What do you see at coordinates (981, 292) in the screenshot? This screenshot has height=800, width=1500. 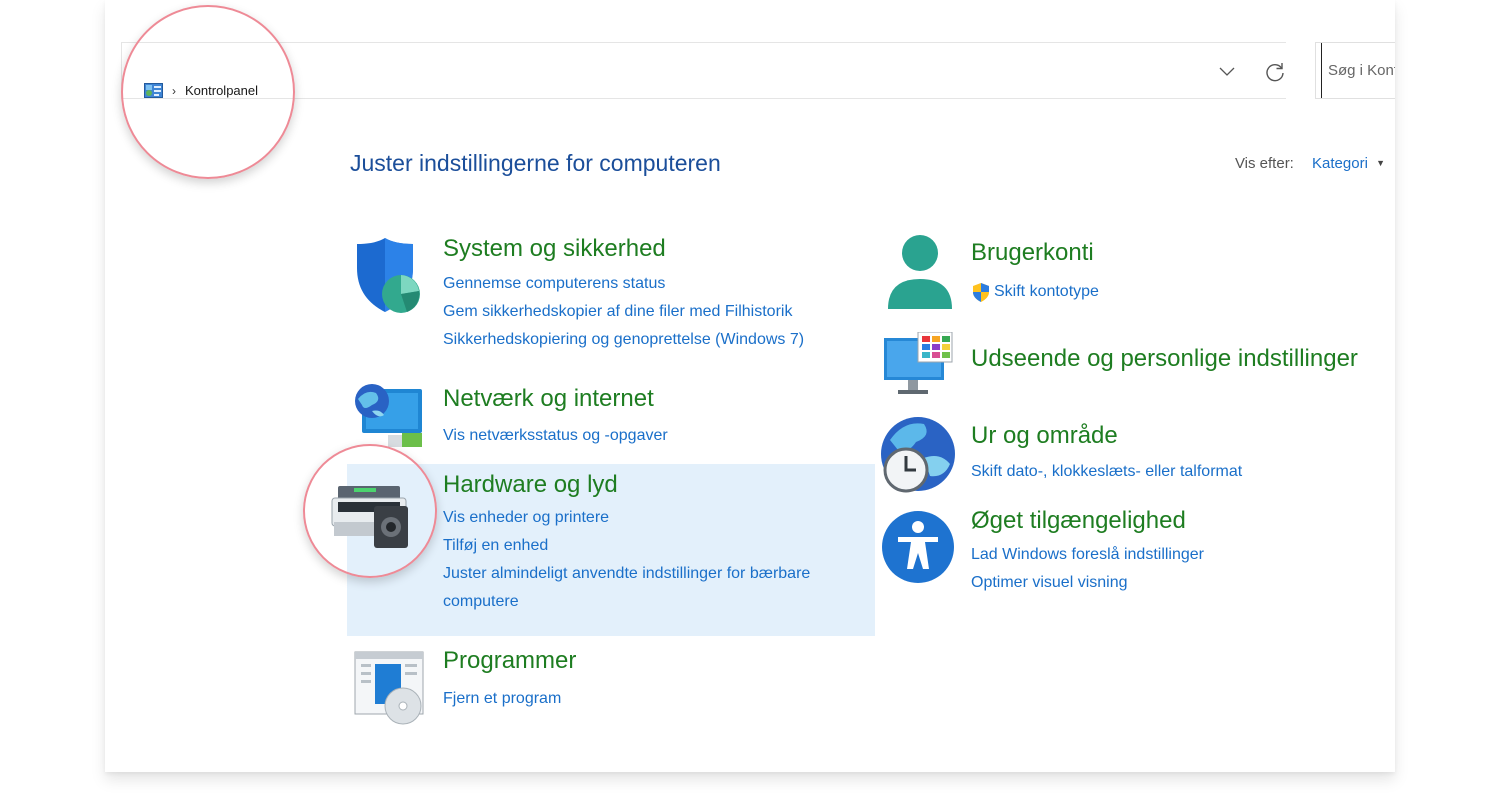 I see `uac-shield-icon` at bounding box center [981, 292].